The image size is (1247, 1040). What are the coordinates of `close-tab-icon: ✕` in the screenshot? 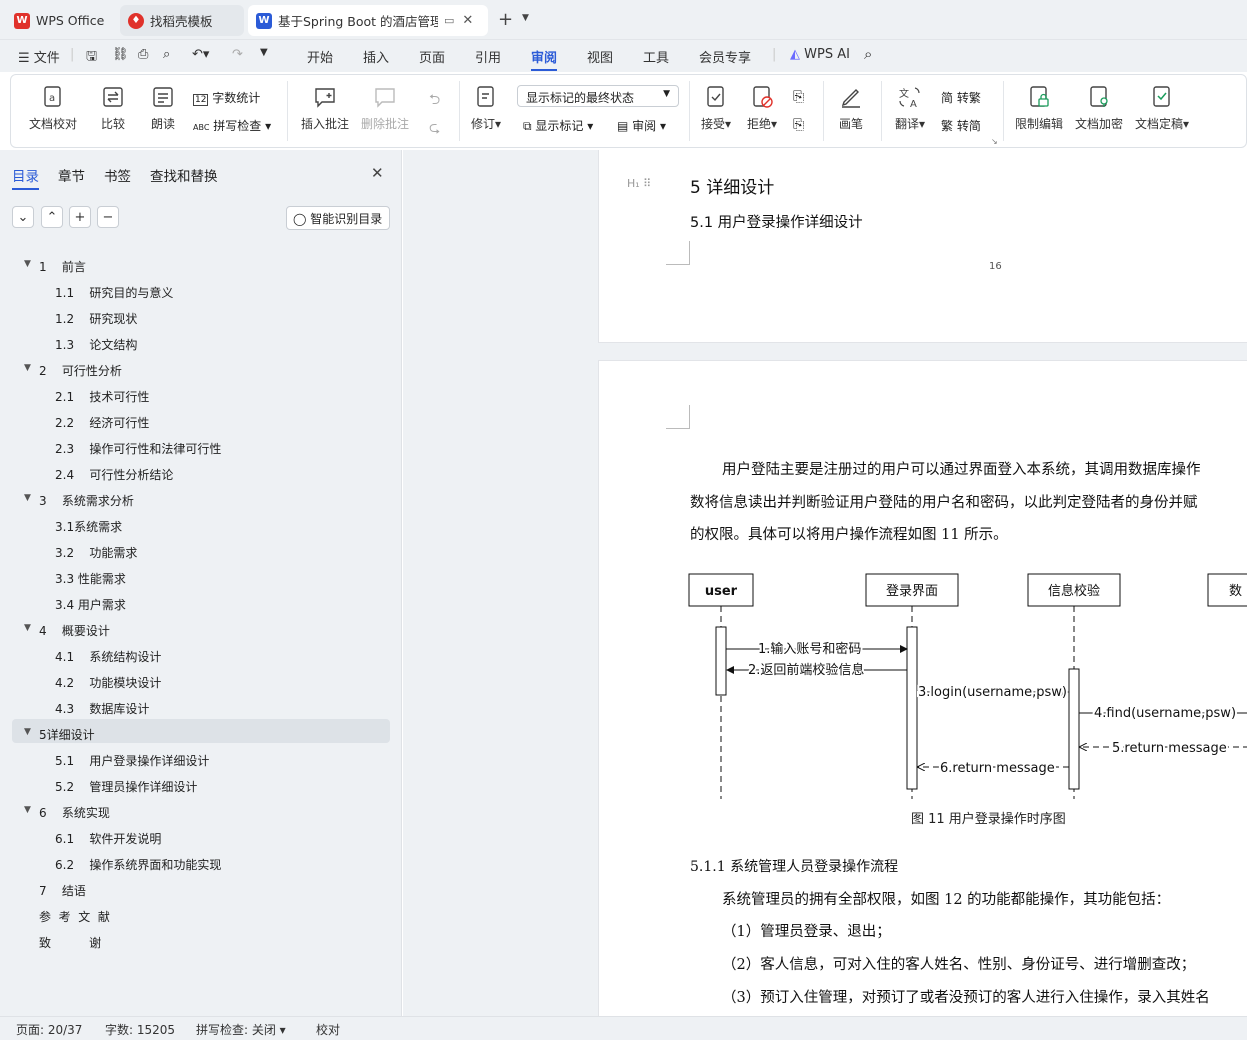 It's located at (467, 20).